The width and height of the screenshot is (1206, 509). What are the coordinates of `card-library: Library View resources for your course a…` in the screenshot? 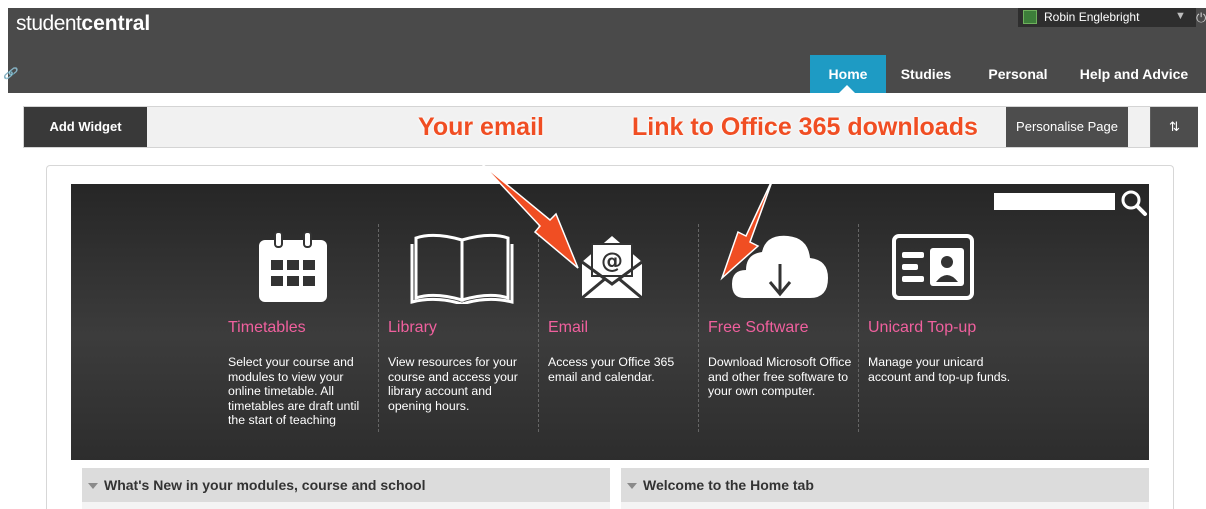 It's located at (463, 334).